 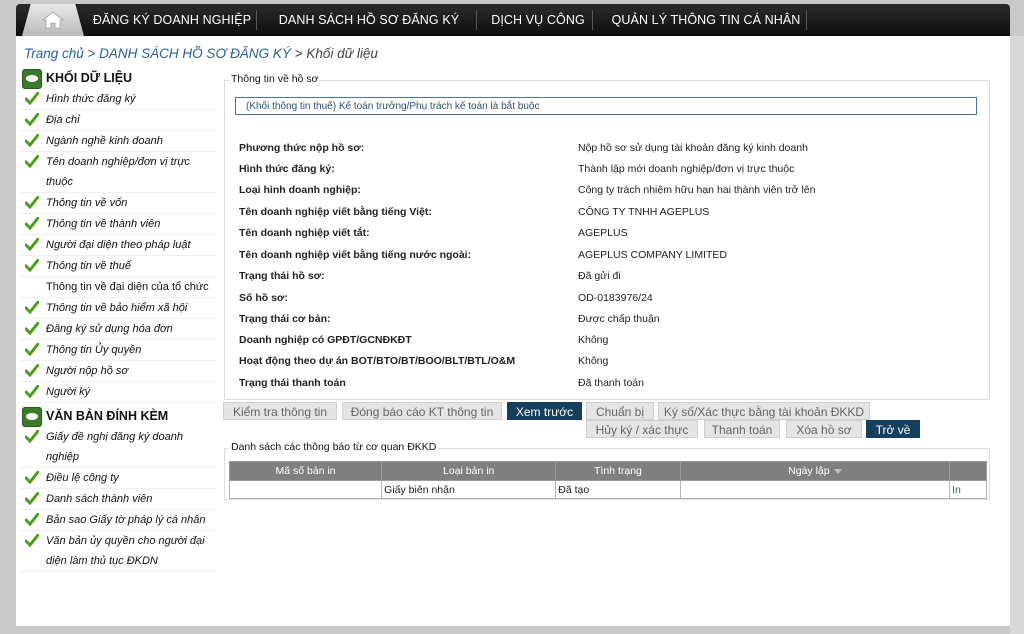 I want to click on sidebar-item-dai-dien-to-chuc: Thông tin về đại diện của tổ chức, so click(x=118, y=287).